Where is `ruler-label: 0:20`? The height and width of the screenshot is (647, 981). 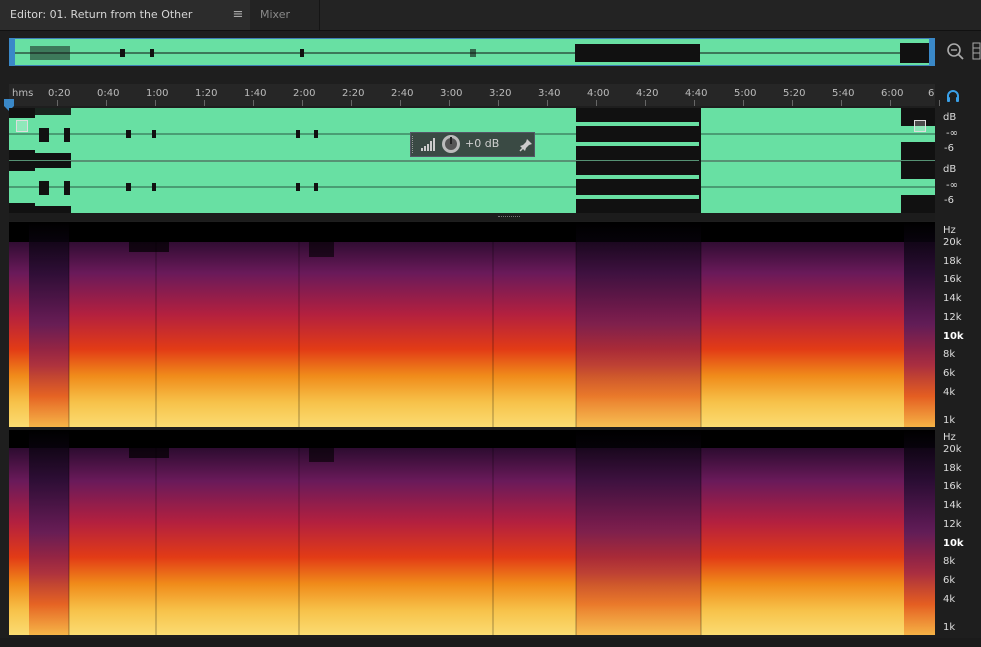 ruler-label: 0:20 is located at coordinates (59, 93).